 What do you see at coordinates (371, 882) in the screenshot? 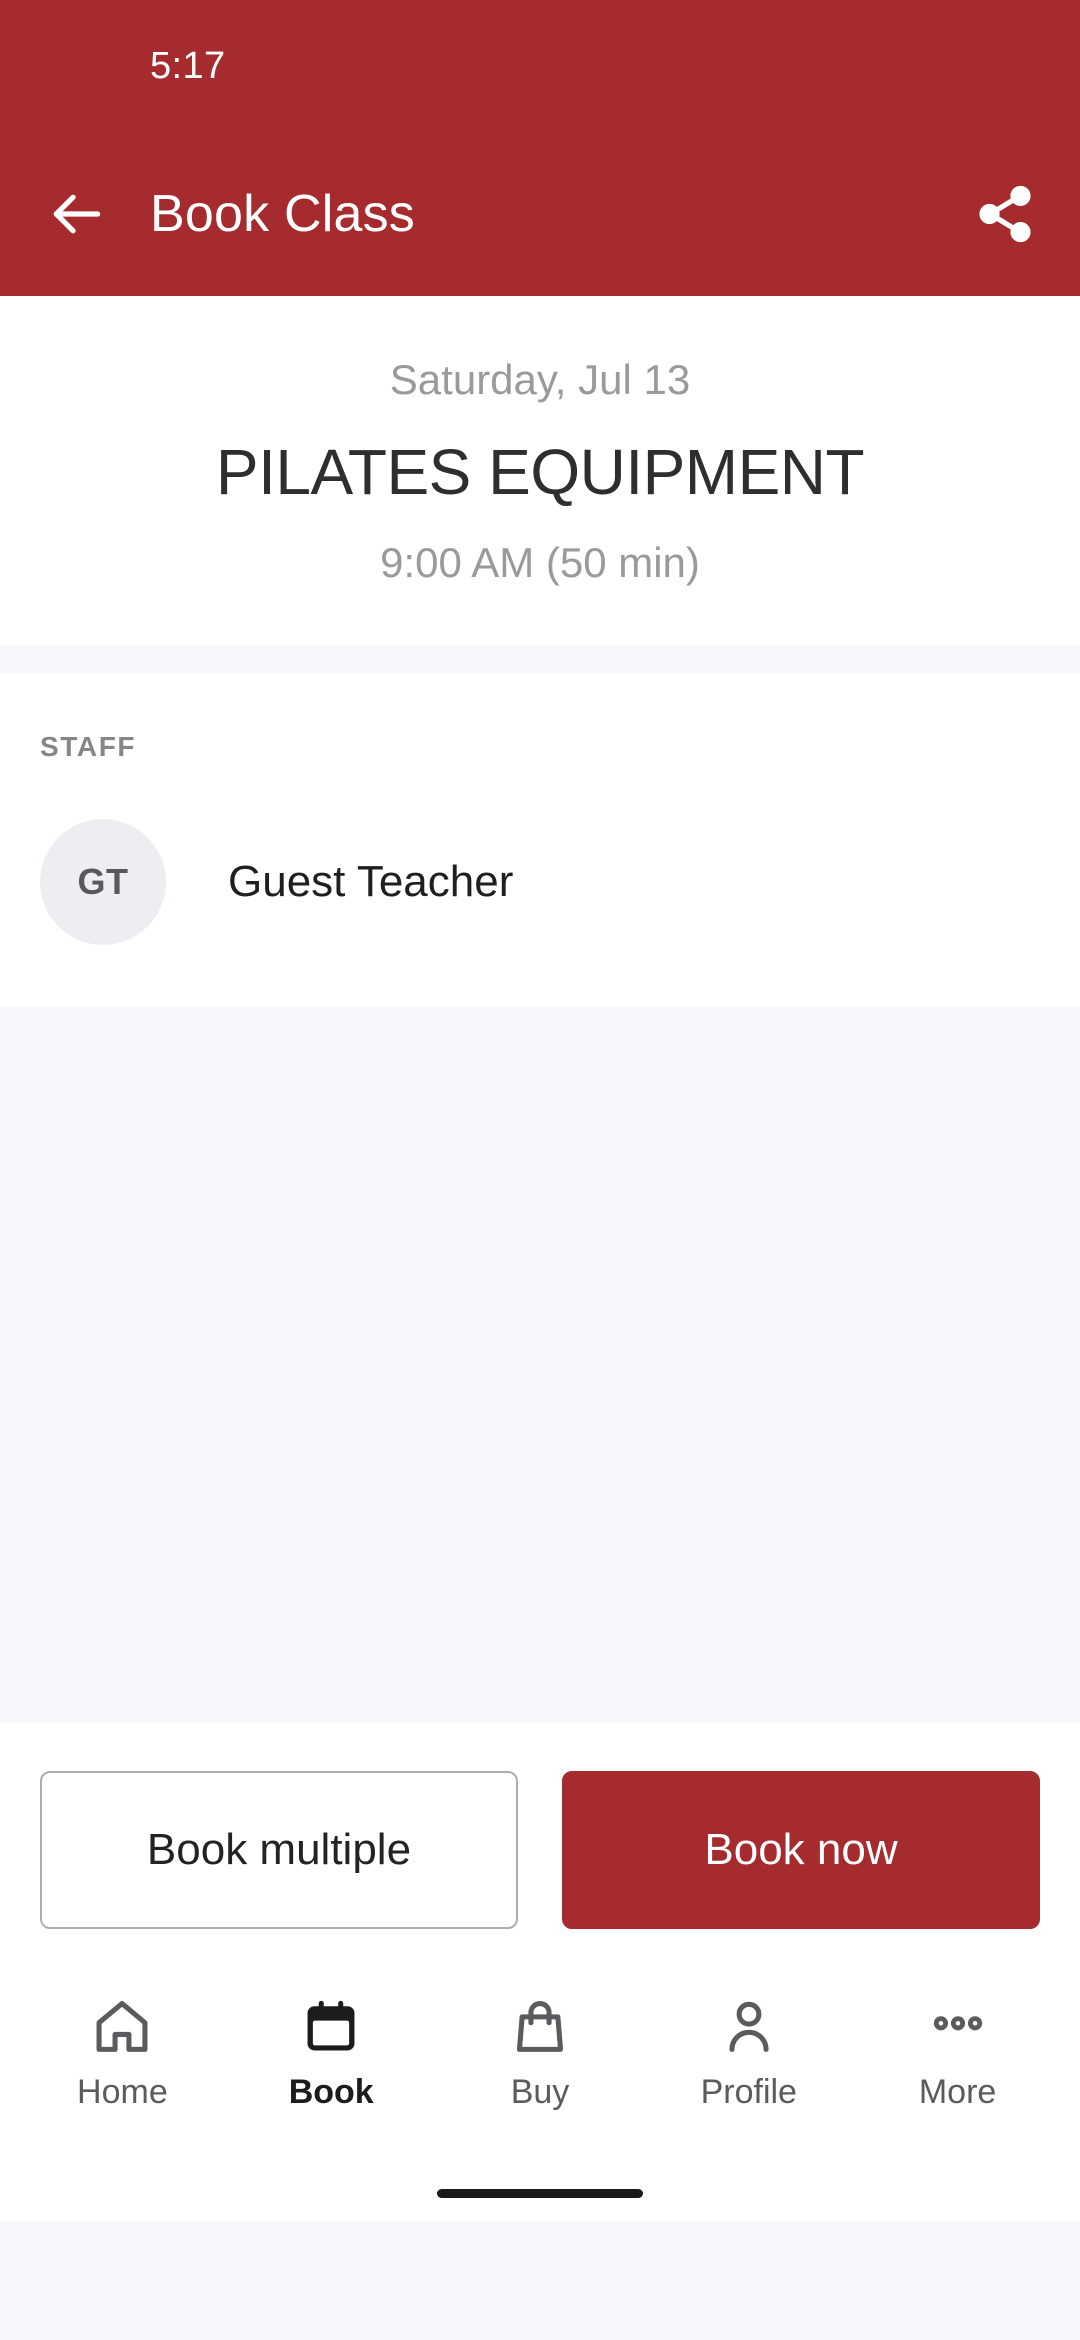
I see `staff-name: Guest Teacher` at bounding box center [371, 882].